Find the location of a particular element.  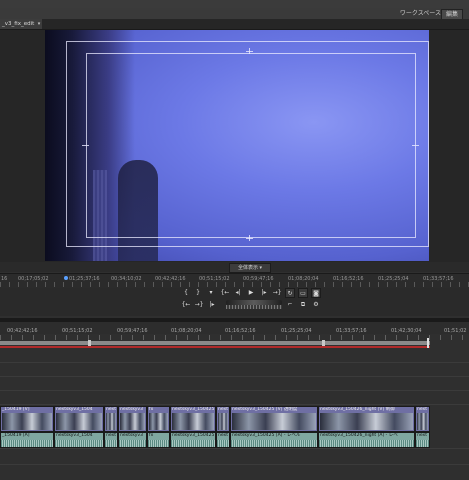

clip-name: fx is located at coordinates (151, 435).